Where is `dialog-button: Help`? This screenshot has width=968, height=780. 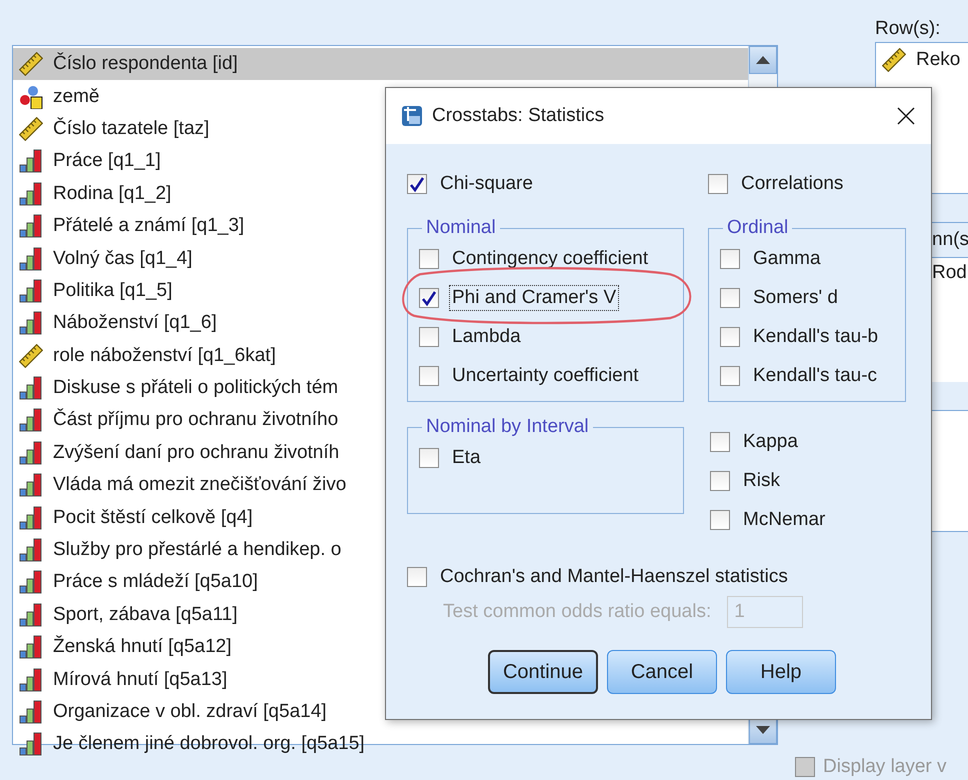
dialog-button: Help is located at coordinates (781, 672).